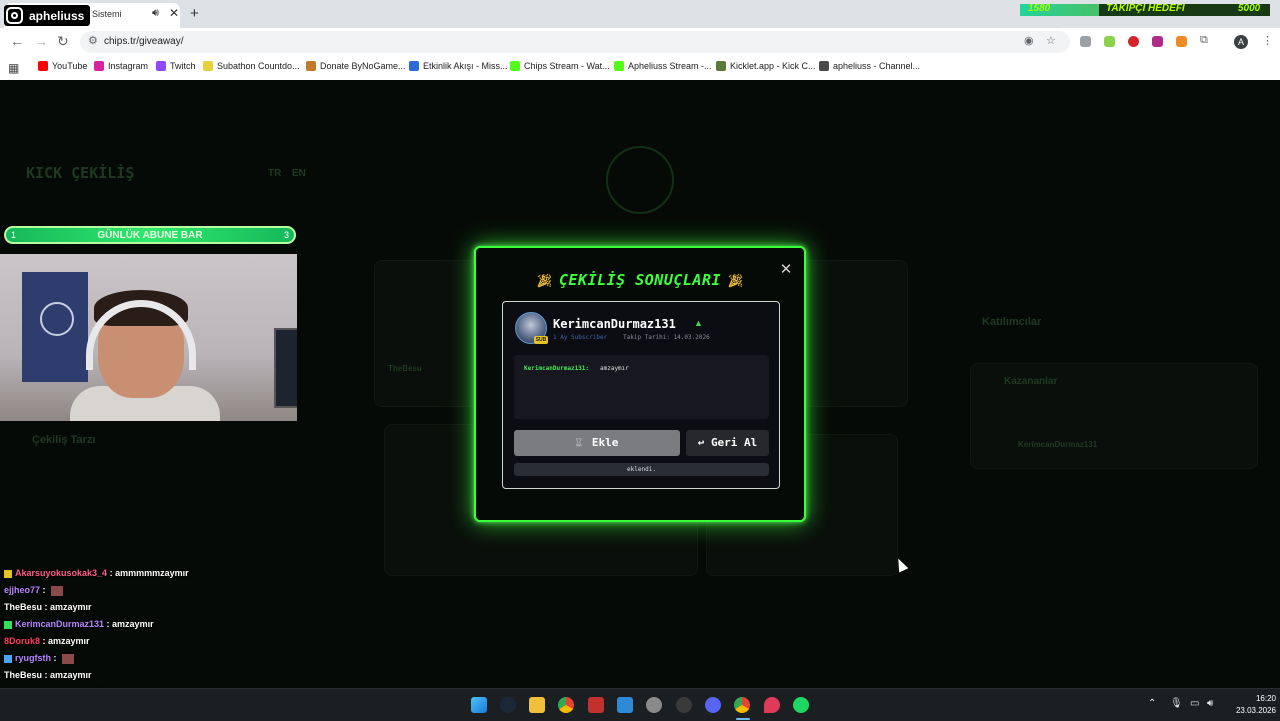  What do you see at coordinates (734, 442) in the screenshot?
I see `undo-button-label: Geri Al` at bounding box center [734, 442].